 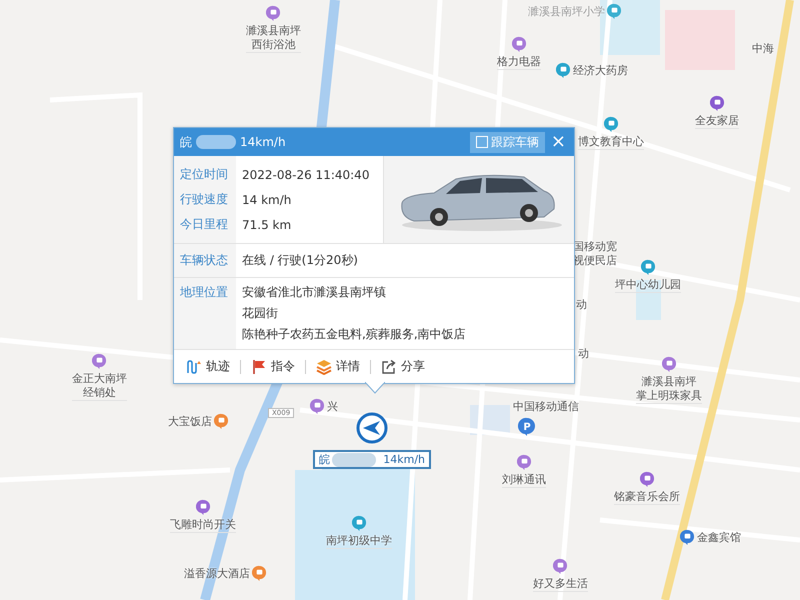 I want to click on place-label: 濉溪县南坪 西街浴池, so click(x=273, y=38).